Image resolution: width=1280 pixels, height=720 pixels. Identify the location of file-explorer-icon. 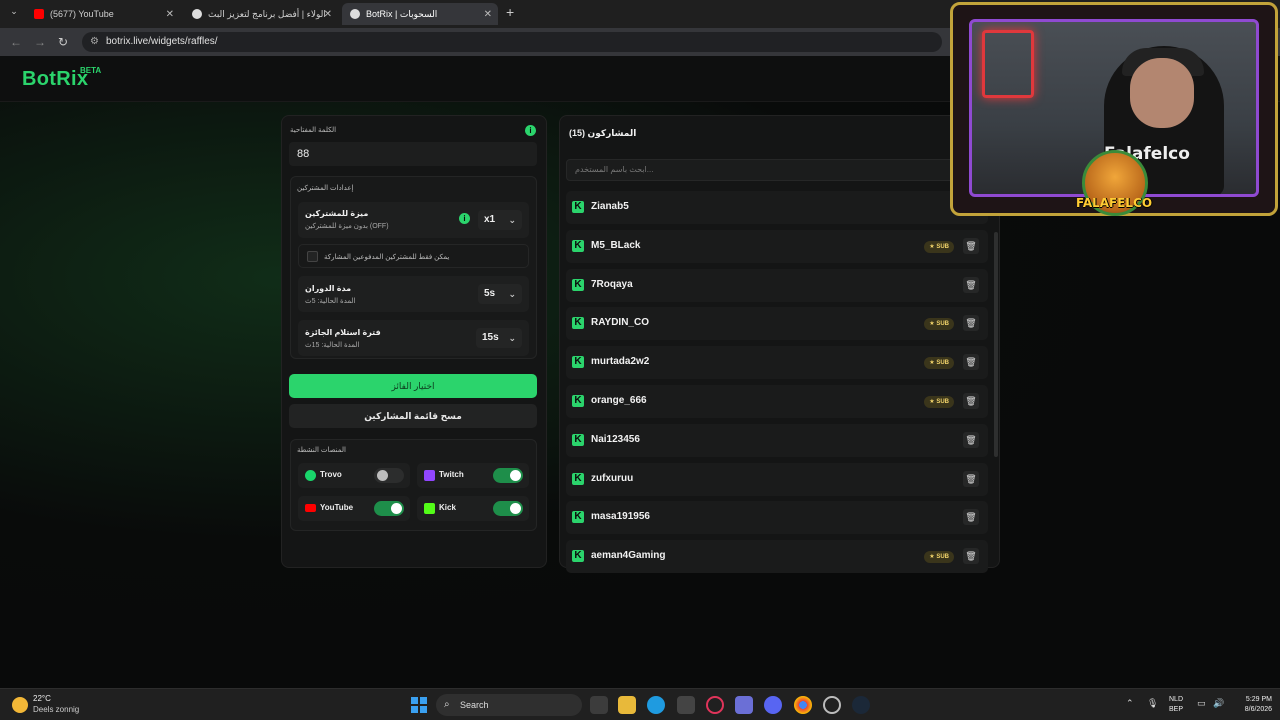
(627, 705).